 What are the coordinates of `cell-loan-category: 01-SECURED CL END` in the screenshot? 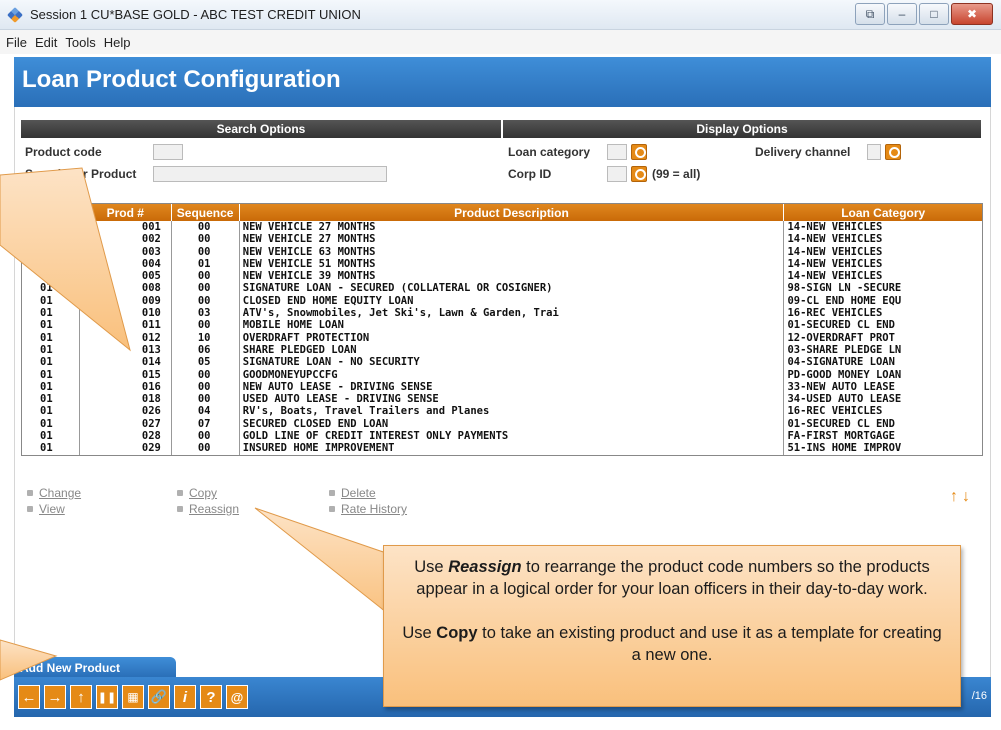 It's located at (841, 325).